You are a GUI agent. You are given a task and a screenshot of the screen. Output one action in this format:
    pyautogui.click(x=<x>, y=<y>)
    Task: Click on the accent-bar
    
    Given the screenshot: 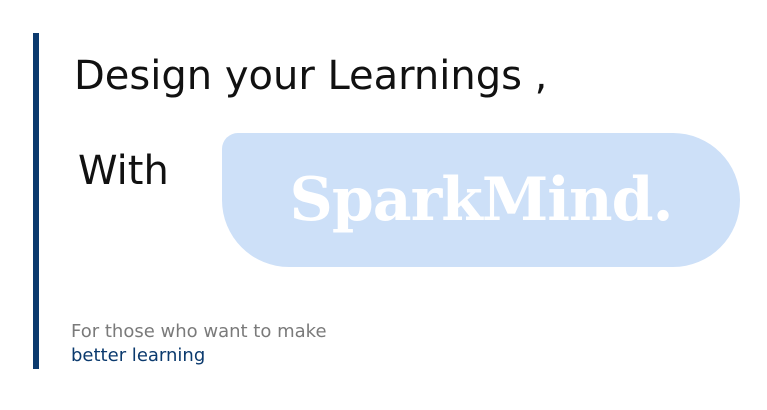 What is the action you would take?
    pyautogui.click(x=36, y=201)
    